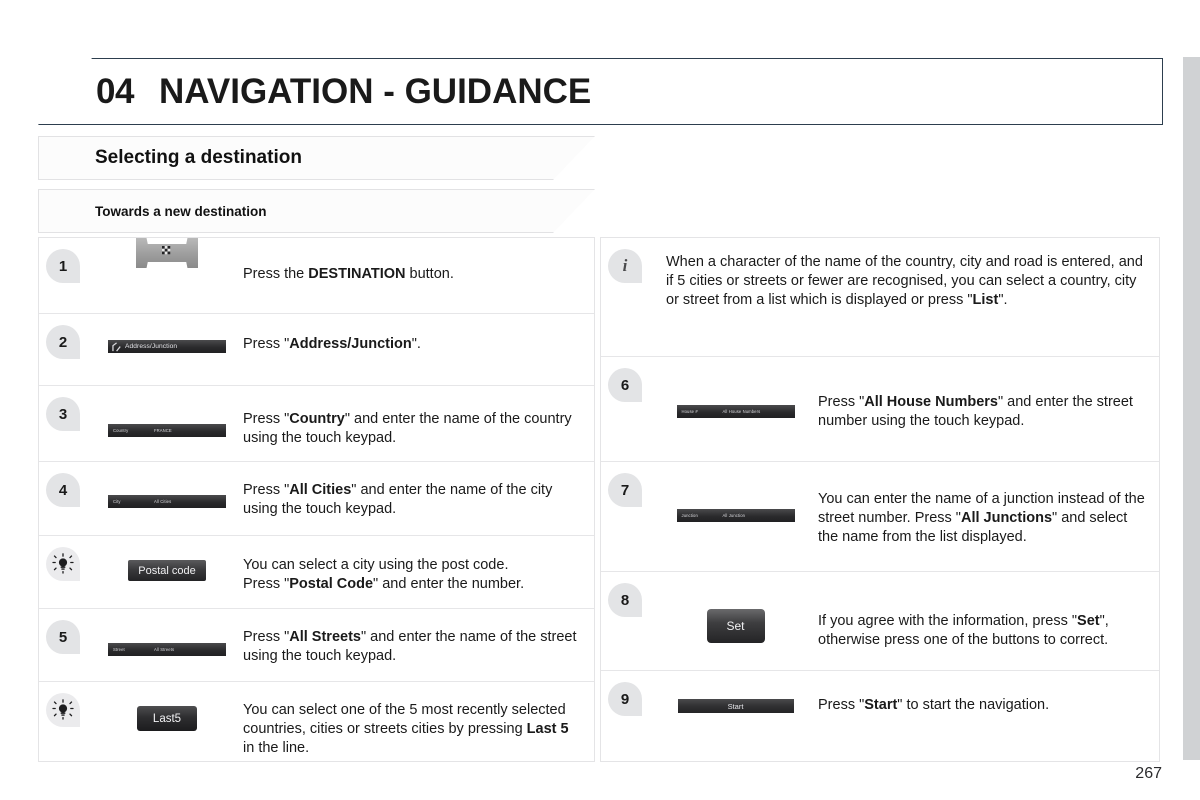  Describe the element at coordinates (316, 211) in the screenshot. I see `section-header-secondary: Towards a new destination` at that location.